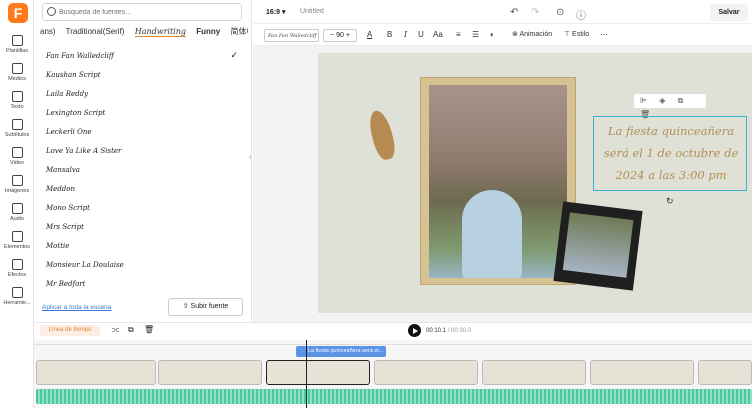 This screenshot has height=408, width=752. What do you see at coordinates (670, 106) in the screenshot?
I see `element-tools: ⊫ ◈ ⧉ 🗑` at bounding box center [670, 106].